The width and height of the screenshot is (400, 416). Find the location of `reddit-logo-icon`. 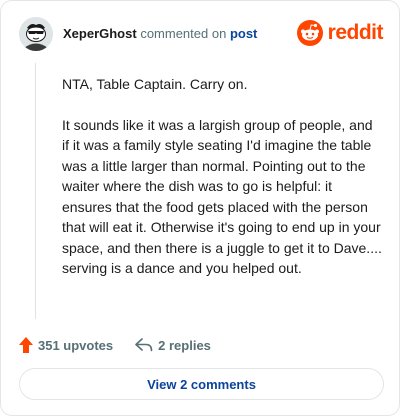

reddit-logo-icon is located at coordinates (309, 33).